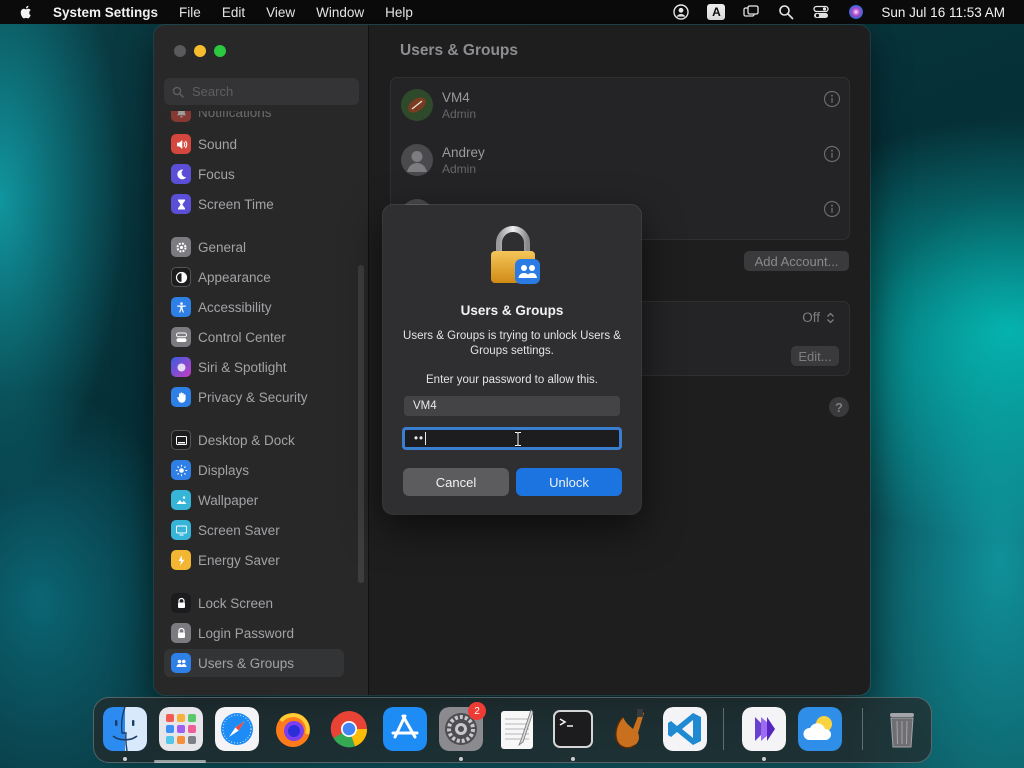  Describe the element at coordinates (125, 729) in the screenshot. I see `finder-icon` at that location.